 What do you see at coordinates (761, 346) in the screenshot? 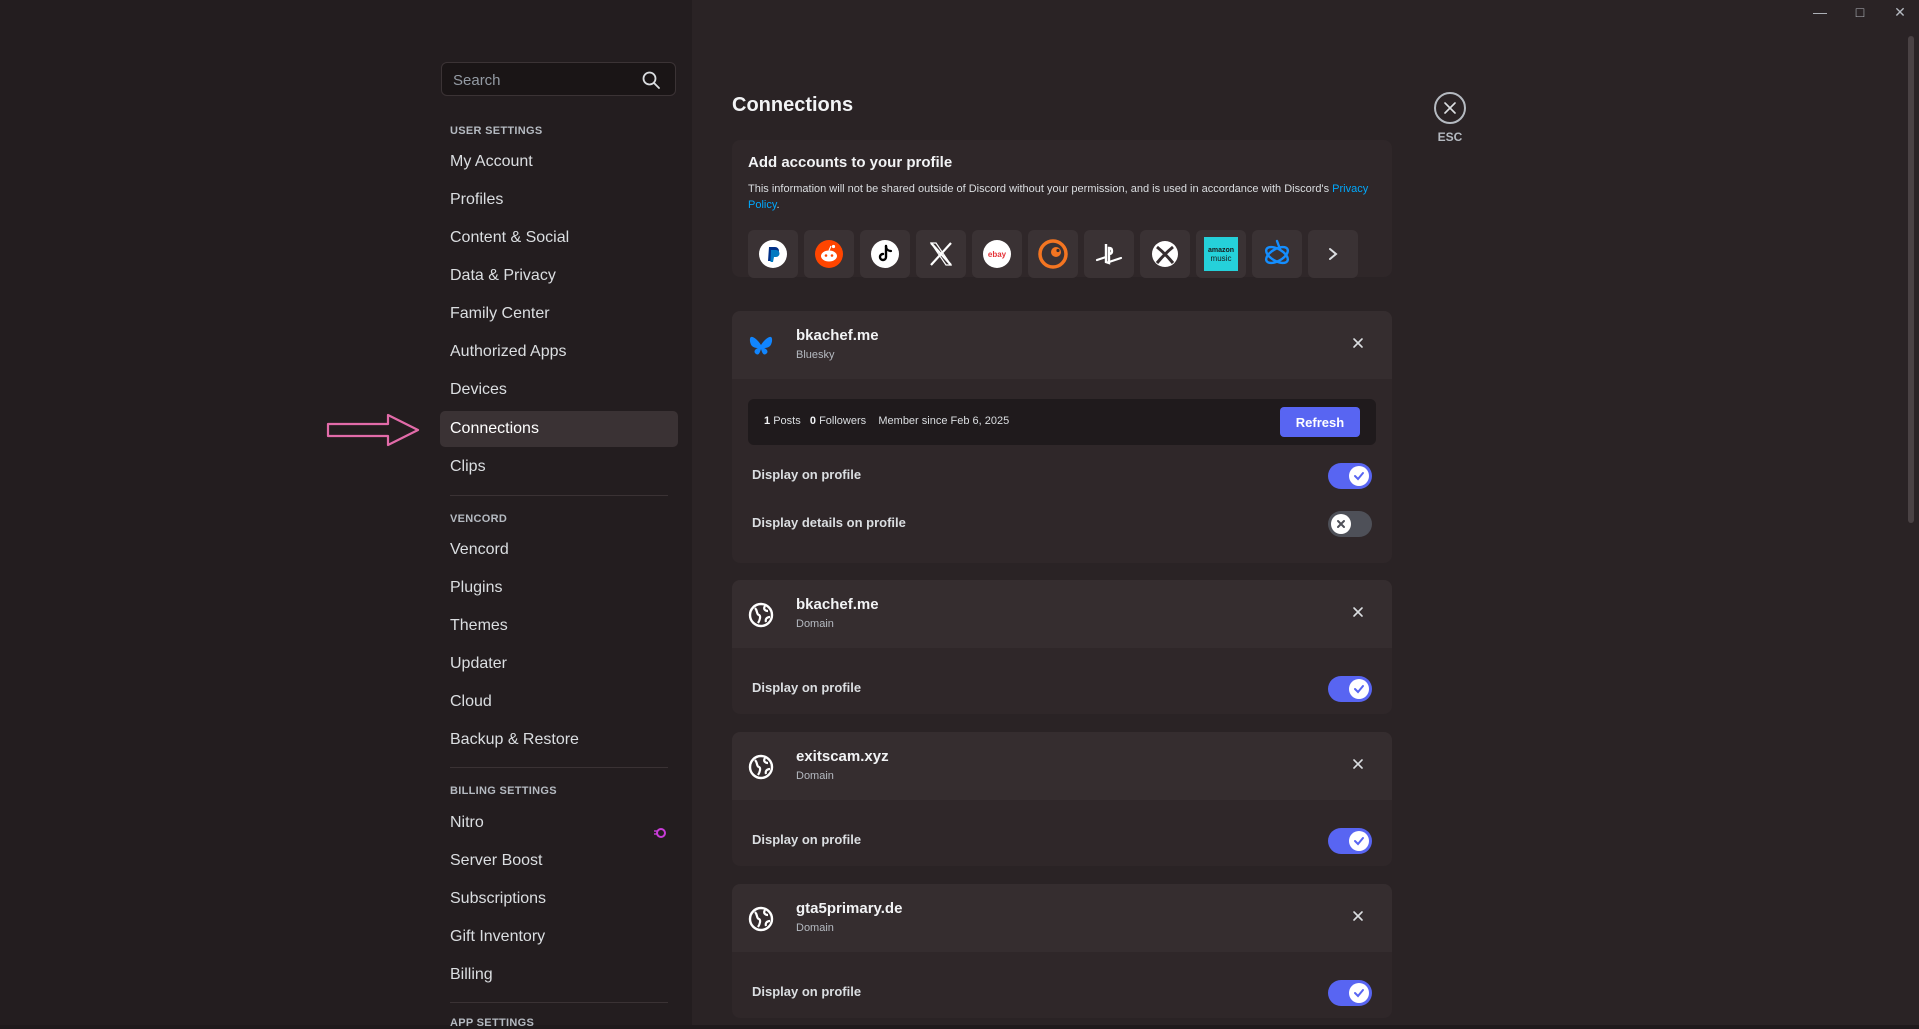
I see `bluesky-icon` at bounding box center [761, 346].